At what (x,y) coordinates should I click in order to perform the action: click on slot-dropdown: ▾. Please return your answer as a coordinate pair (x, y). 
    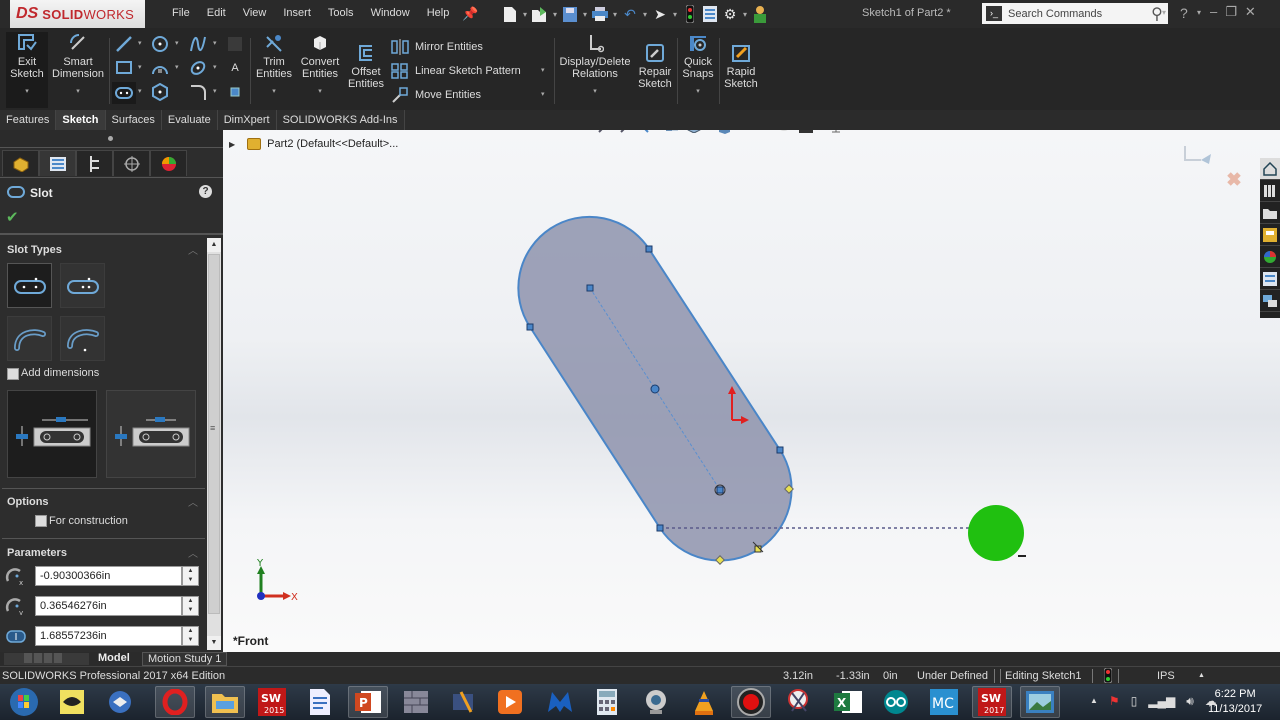
    Looking at the image, I should click on (140, 91).